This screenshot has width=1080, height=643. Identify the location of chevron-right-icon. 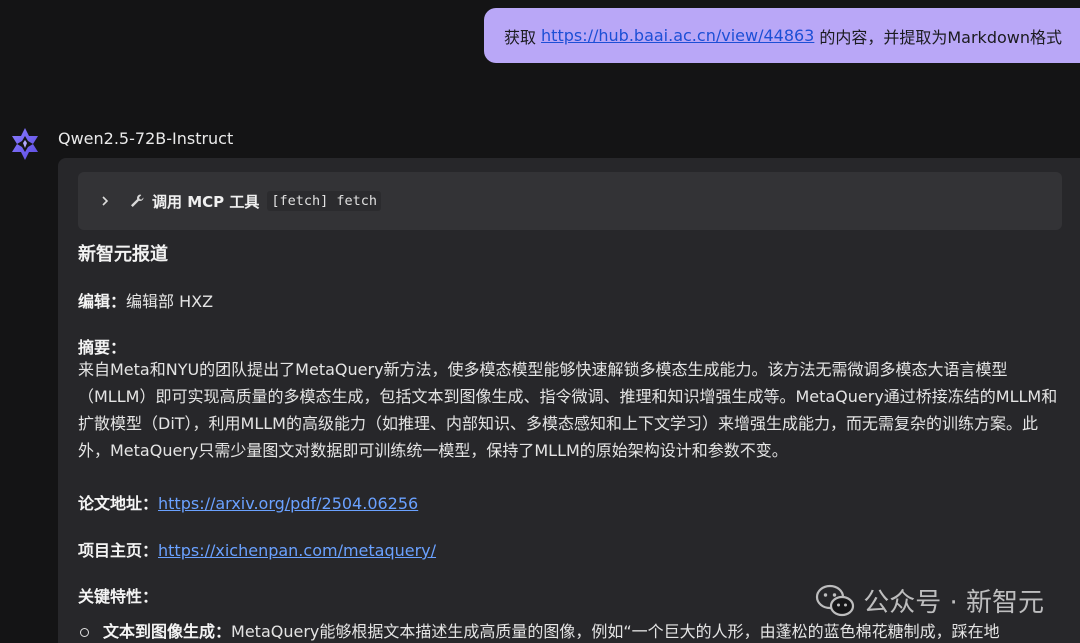
(105, 201).